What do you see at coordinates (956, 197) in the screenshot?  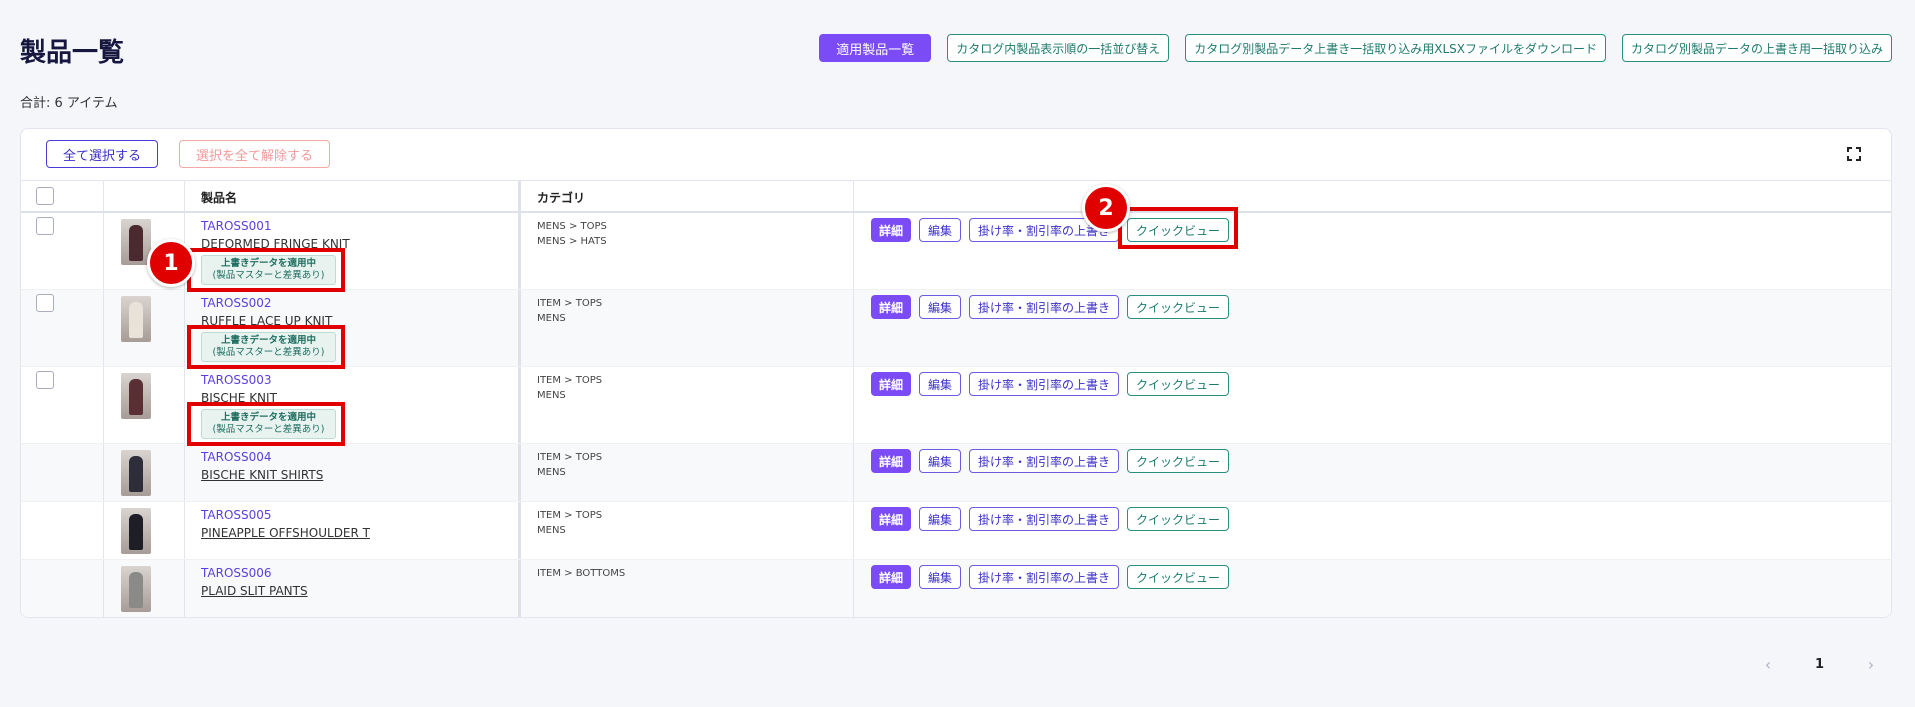 I see `table-header: 製品名 カテゴリ` at bounding box center [956, 197].